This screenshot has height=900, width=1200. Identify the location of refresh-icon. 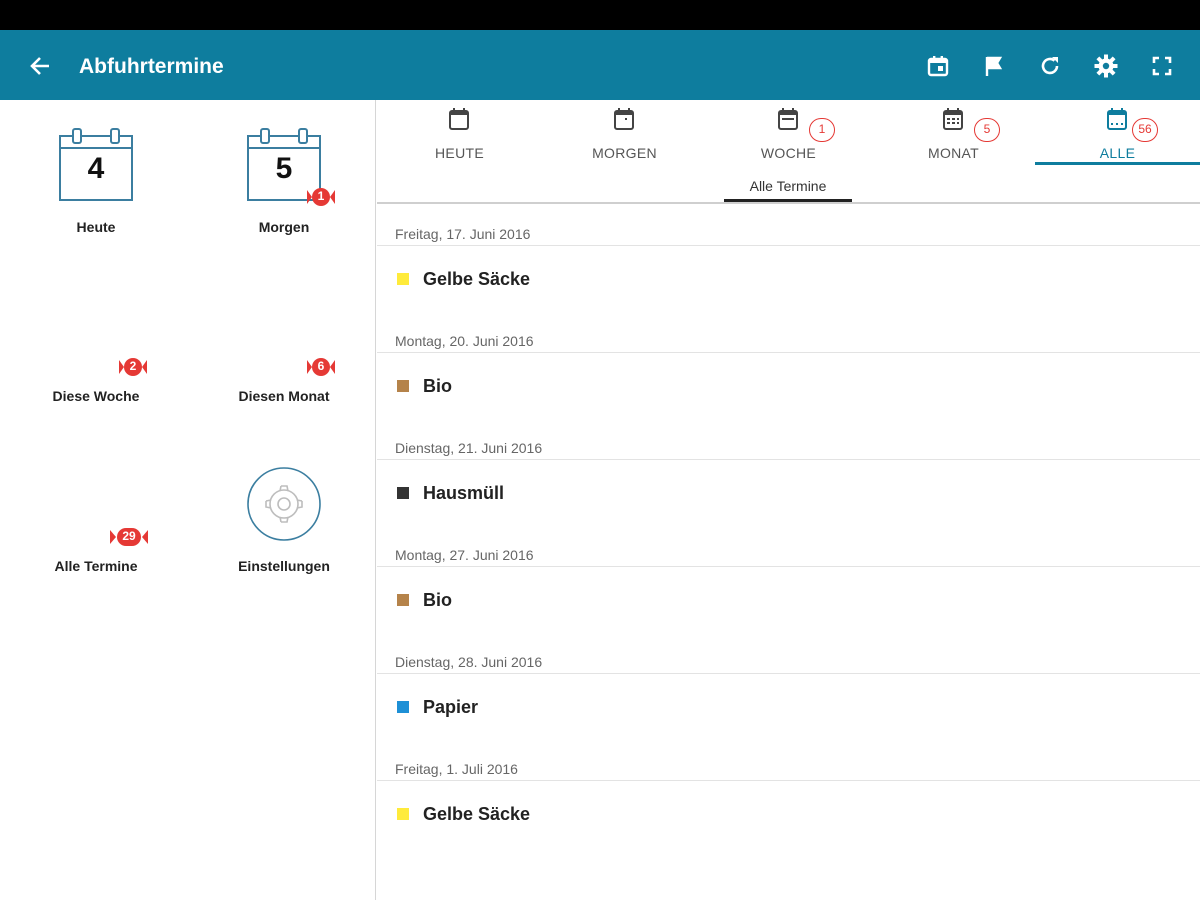
(1050, 66).